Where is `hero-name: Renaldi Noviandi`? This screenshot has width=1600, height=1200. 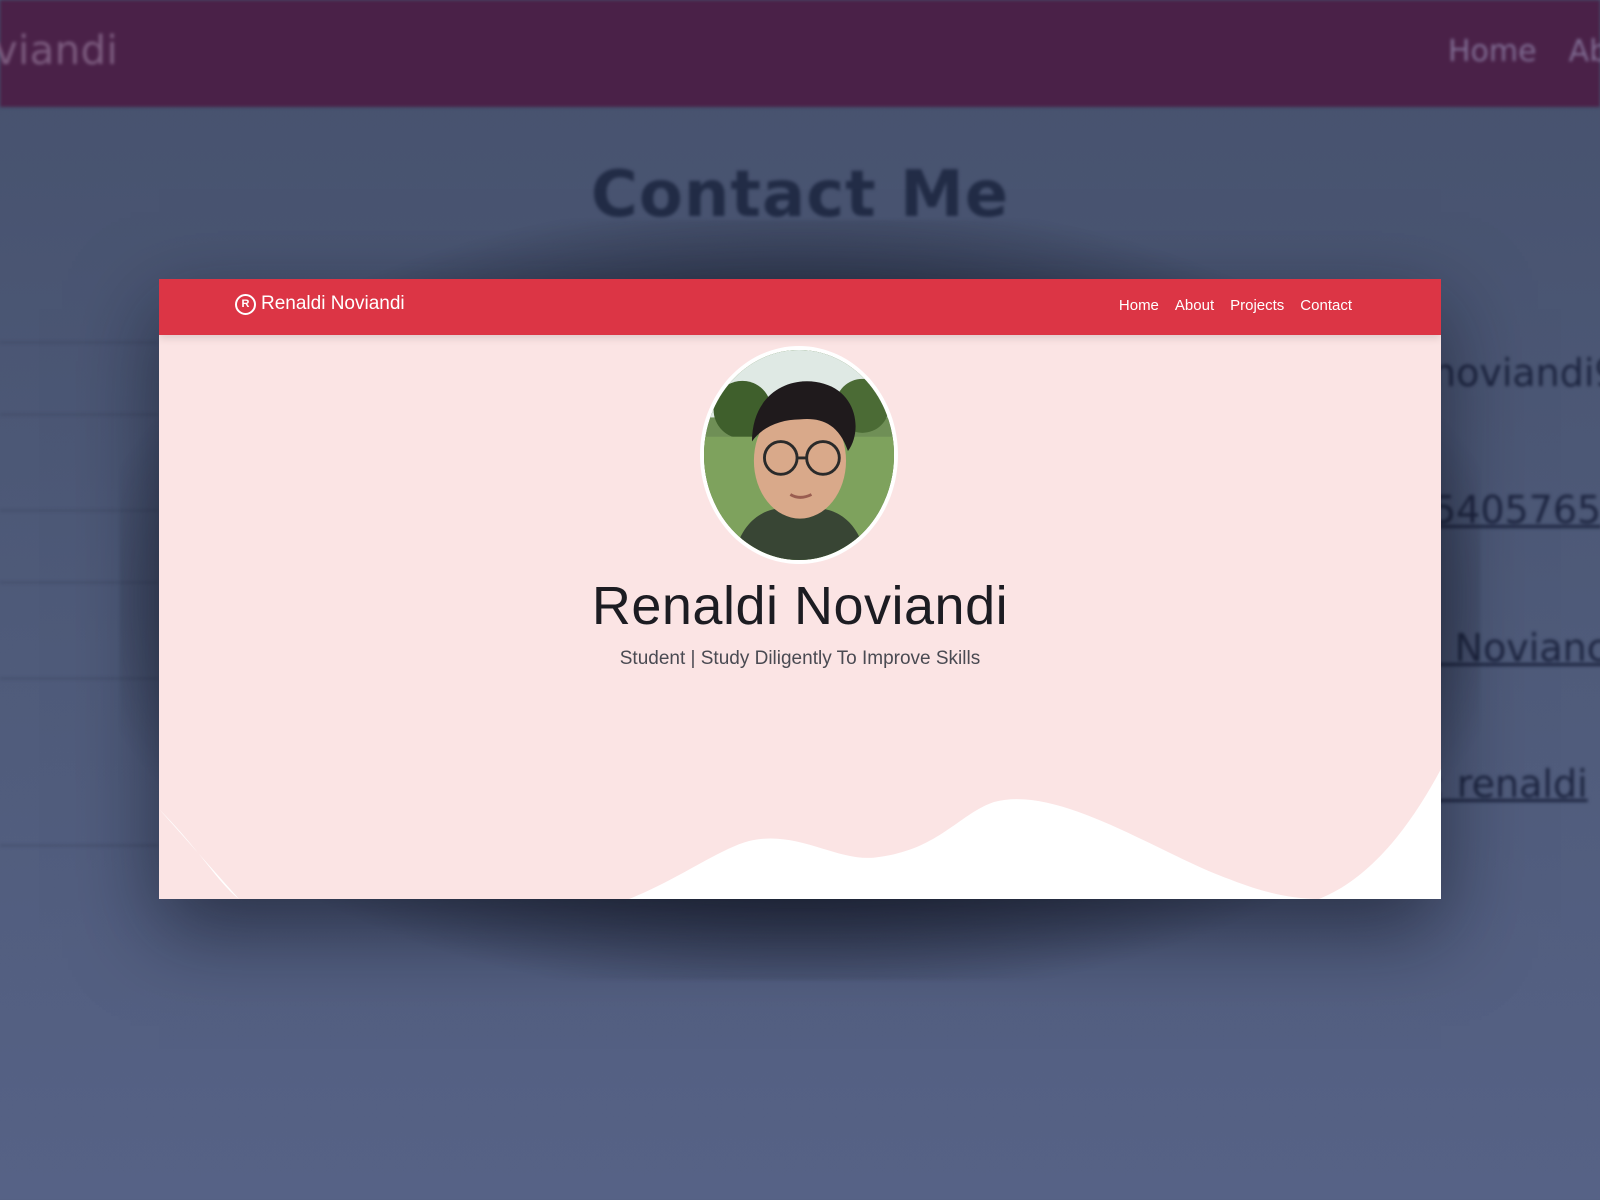 hero-name: Renaldi Noviandi is located at coordinates (800, 606).